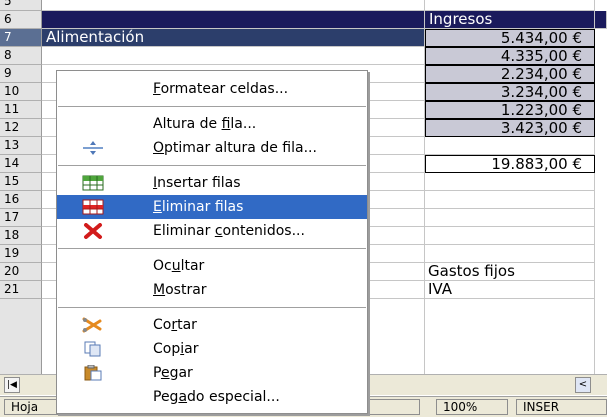  Describe the element at coordinates (561, 407) in the screenshot. I see `insert-mode-indicator: INSER` at that location.